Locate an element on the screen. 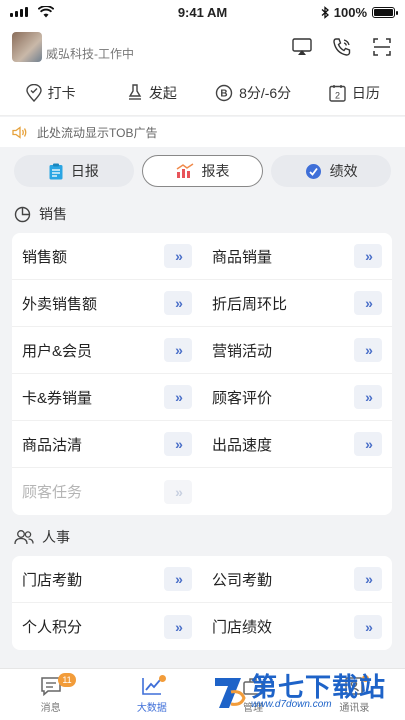 This screenshot has height=720, width=405. calendar-button: 2 日历 is located at coordinates (354, 93).